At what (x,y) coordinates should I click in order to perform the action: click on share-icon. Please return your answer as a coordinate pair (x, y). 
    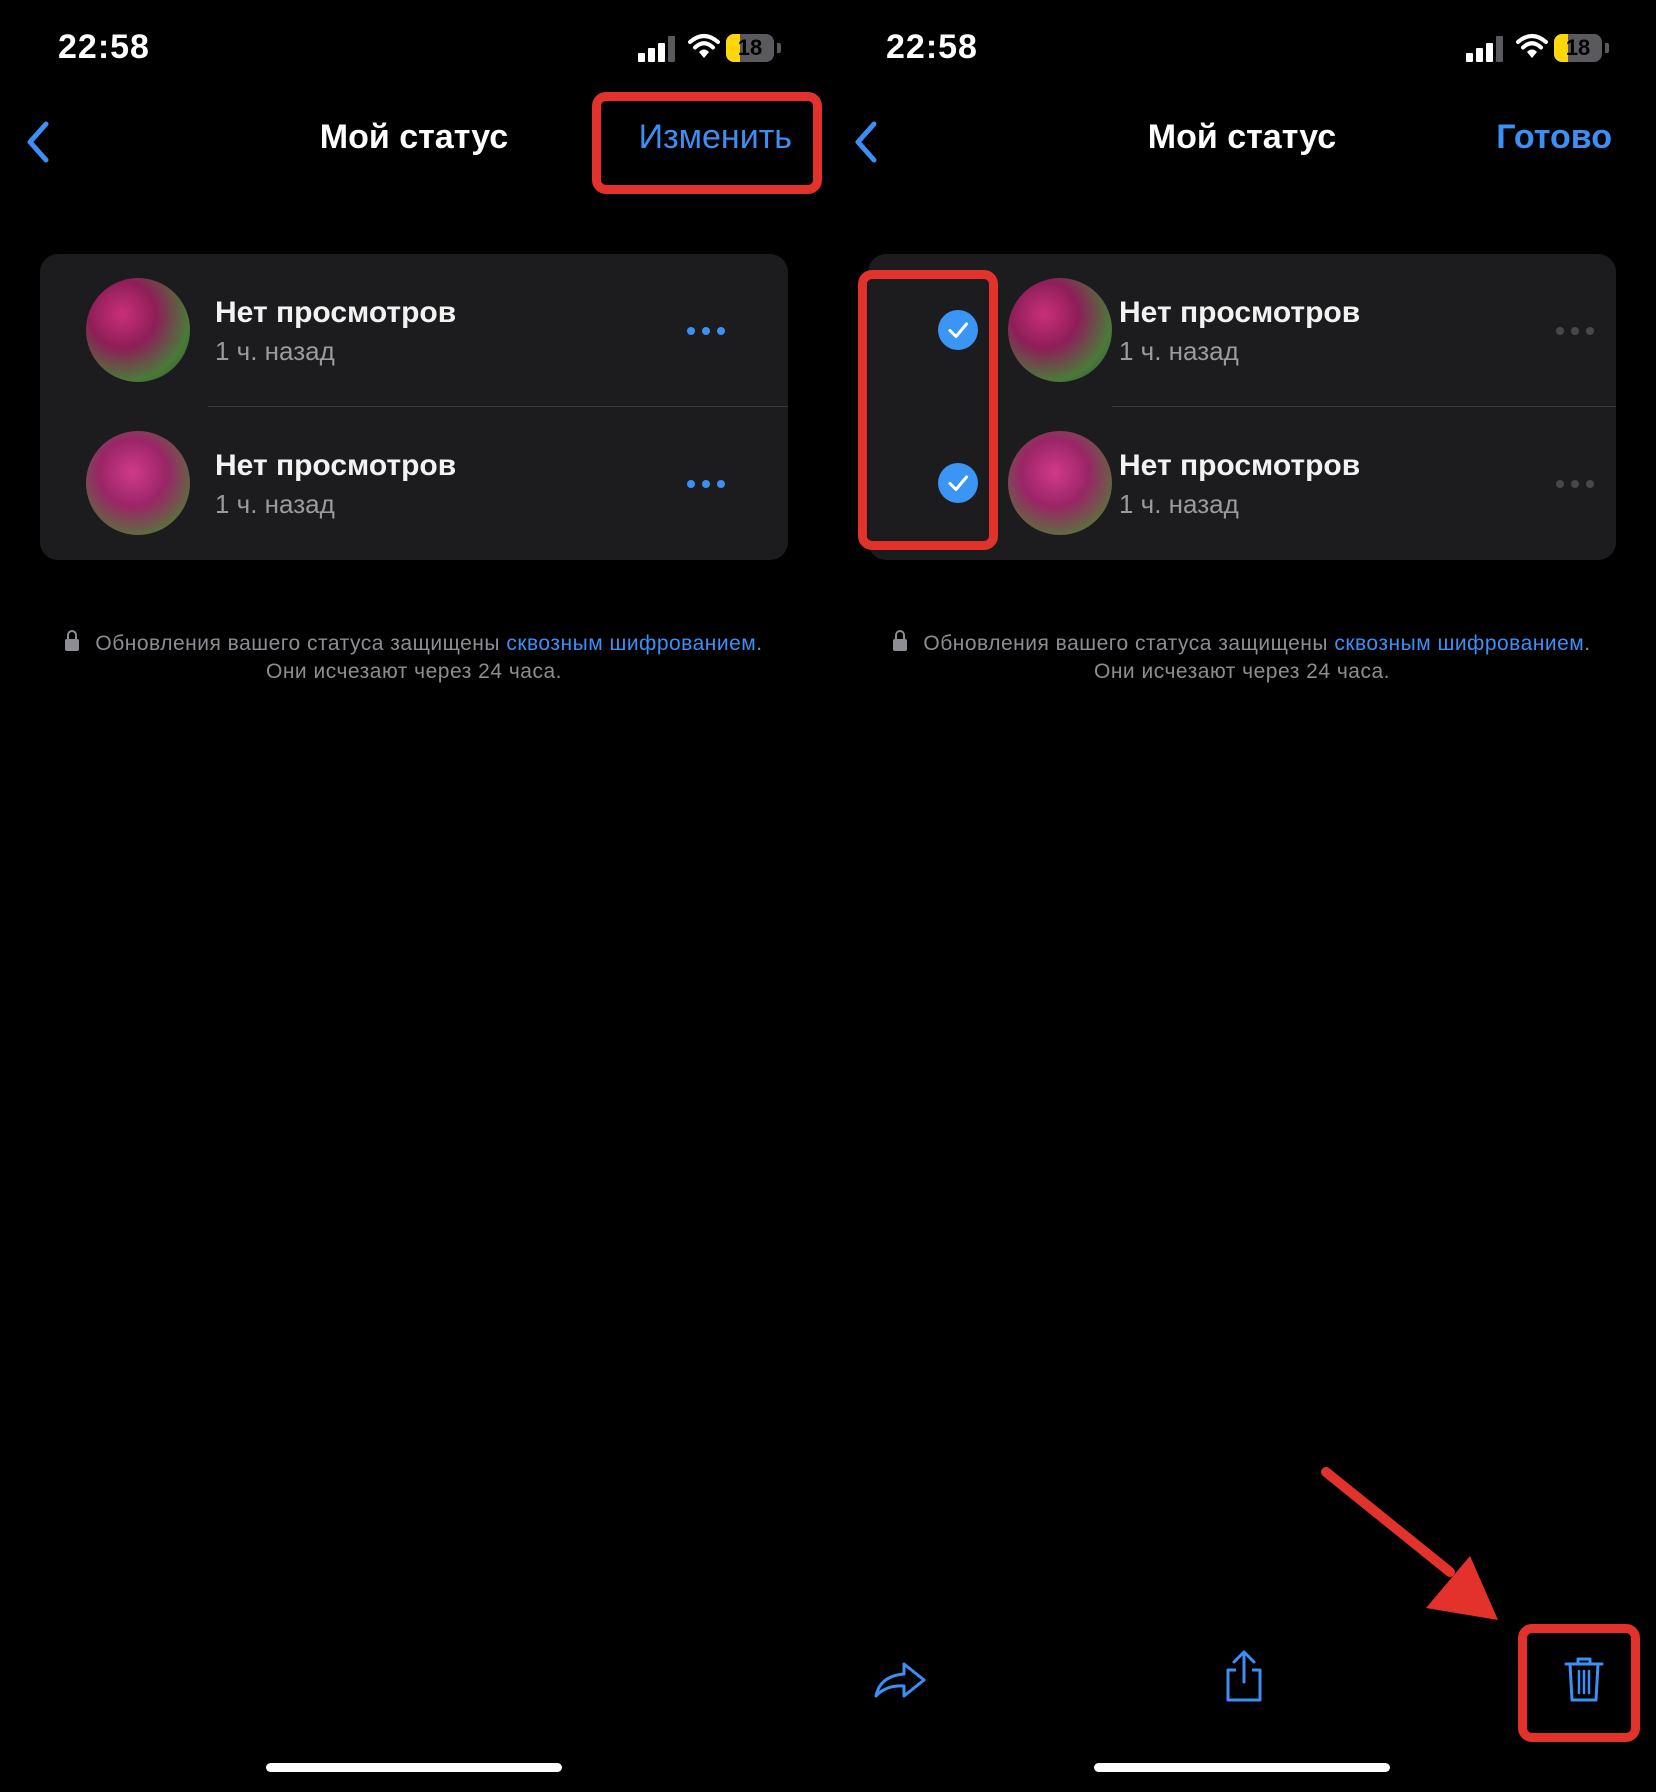
    Looking at the image, I should click on (1244, 1676).